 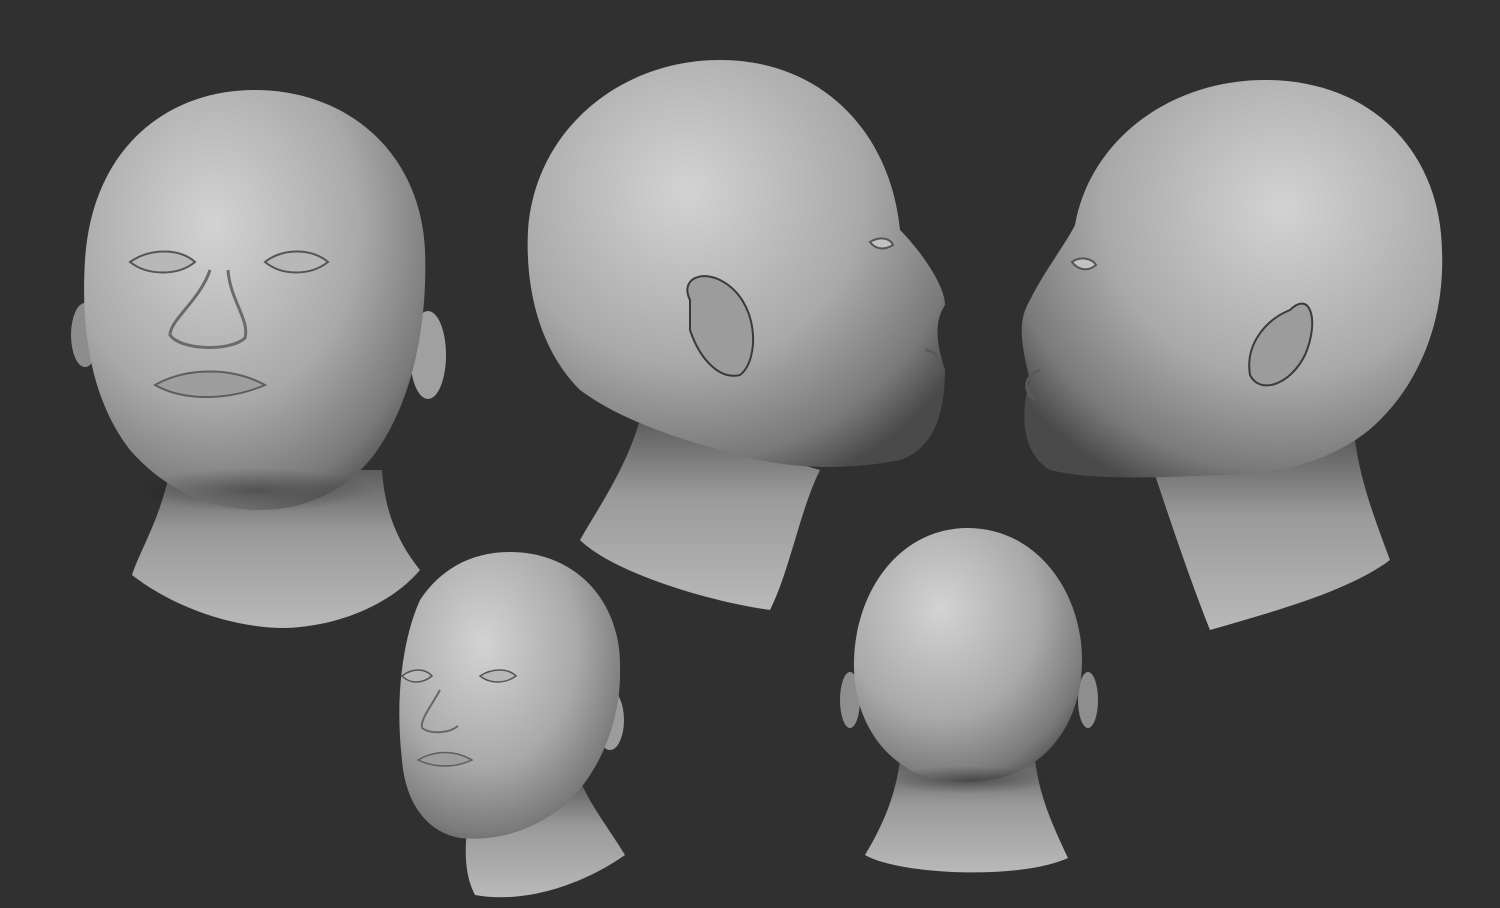 What do you see at coordinates (1088, 700) in the screenshot?
I see `right-ear` at bounding box center [1088, 700].